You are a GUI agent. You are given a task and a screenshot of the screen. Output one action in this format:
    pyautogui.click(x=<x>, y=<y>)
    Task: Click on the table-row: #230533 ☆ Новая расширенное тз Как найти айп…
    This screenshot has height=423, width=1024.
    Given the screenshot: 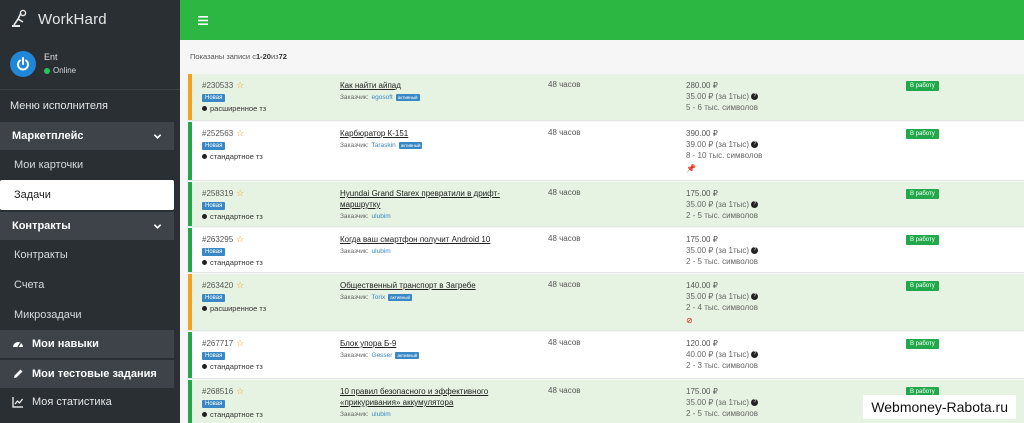 What is the action you would take?
    pyautogui.click(x=606, y=97)
    